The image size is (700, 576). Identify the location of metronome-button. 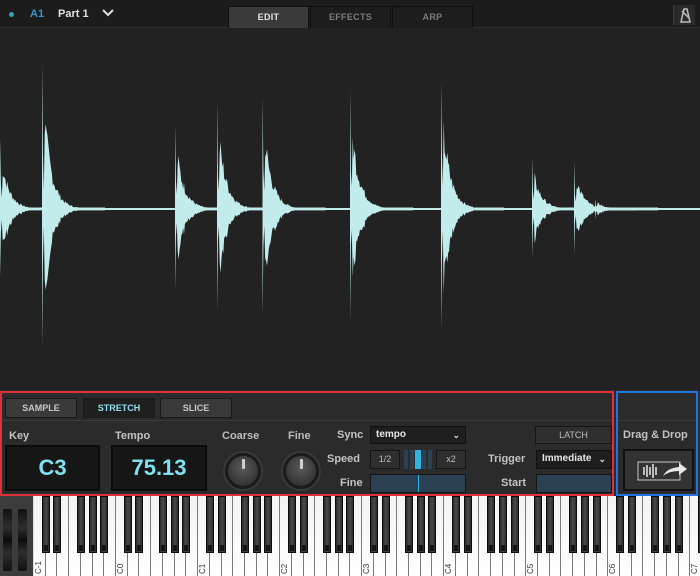
(684, 15).